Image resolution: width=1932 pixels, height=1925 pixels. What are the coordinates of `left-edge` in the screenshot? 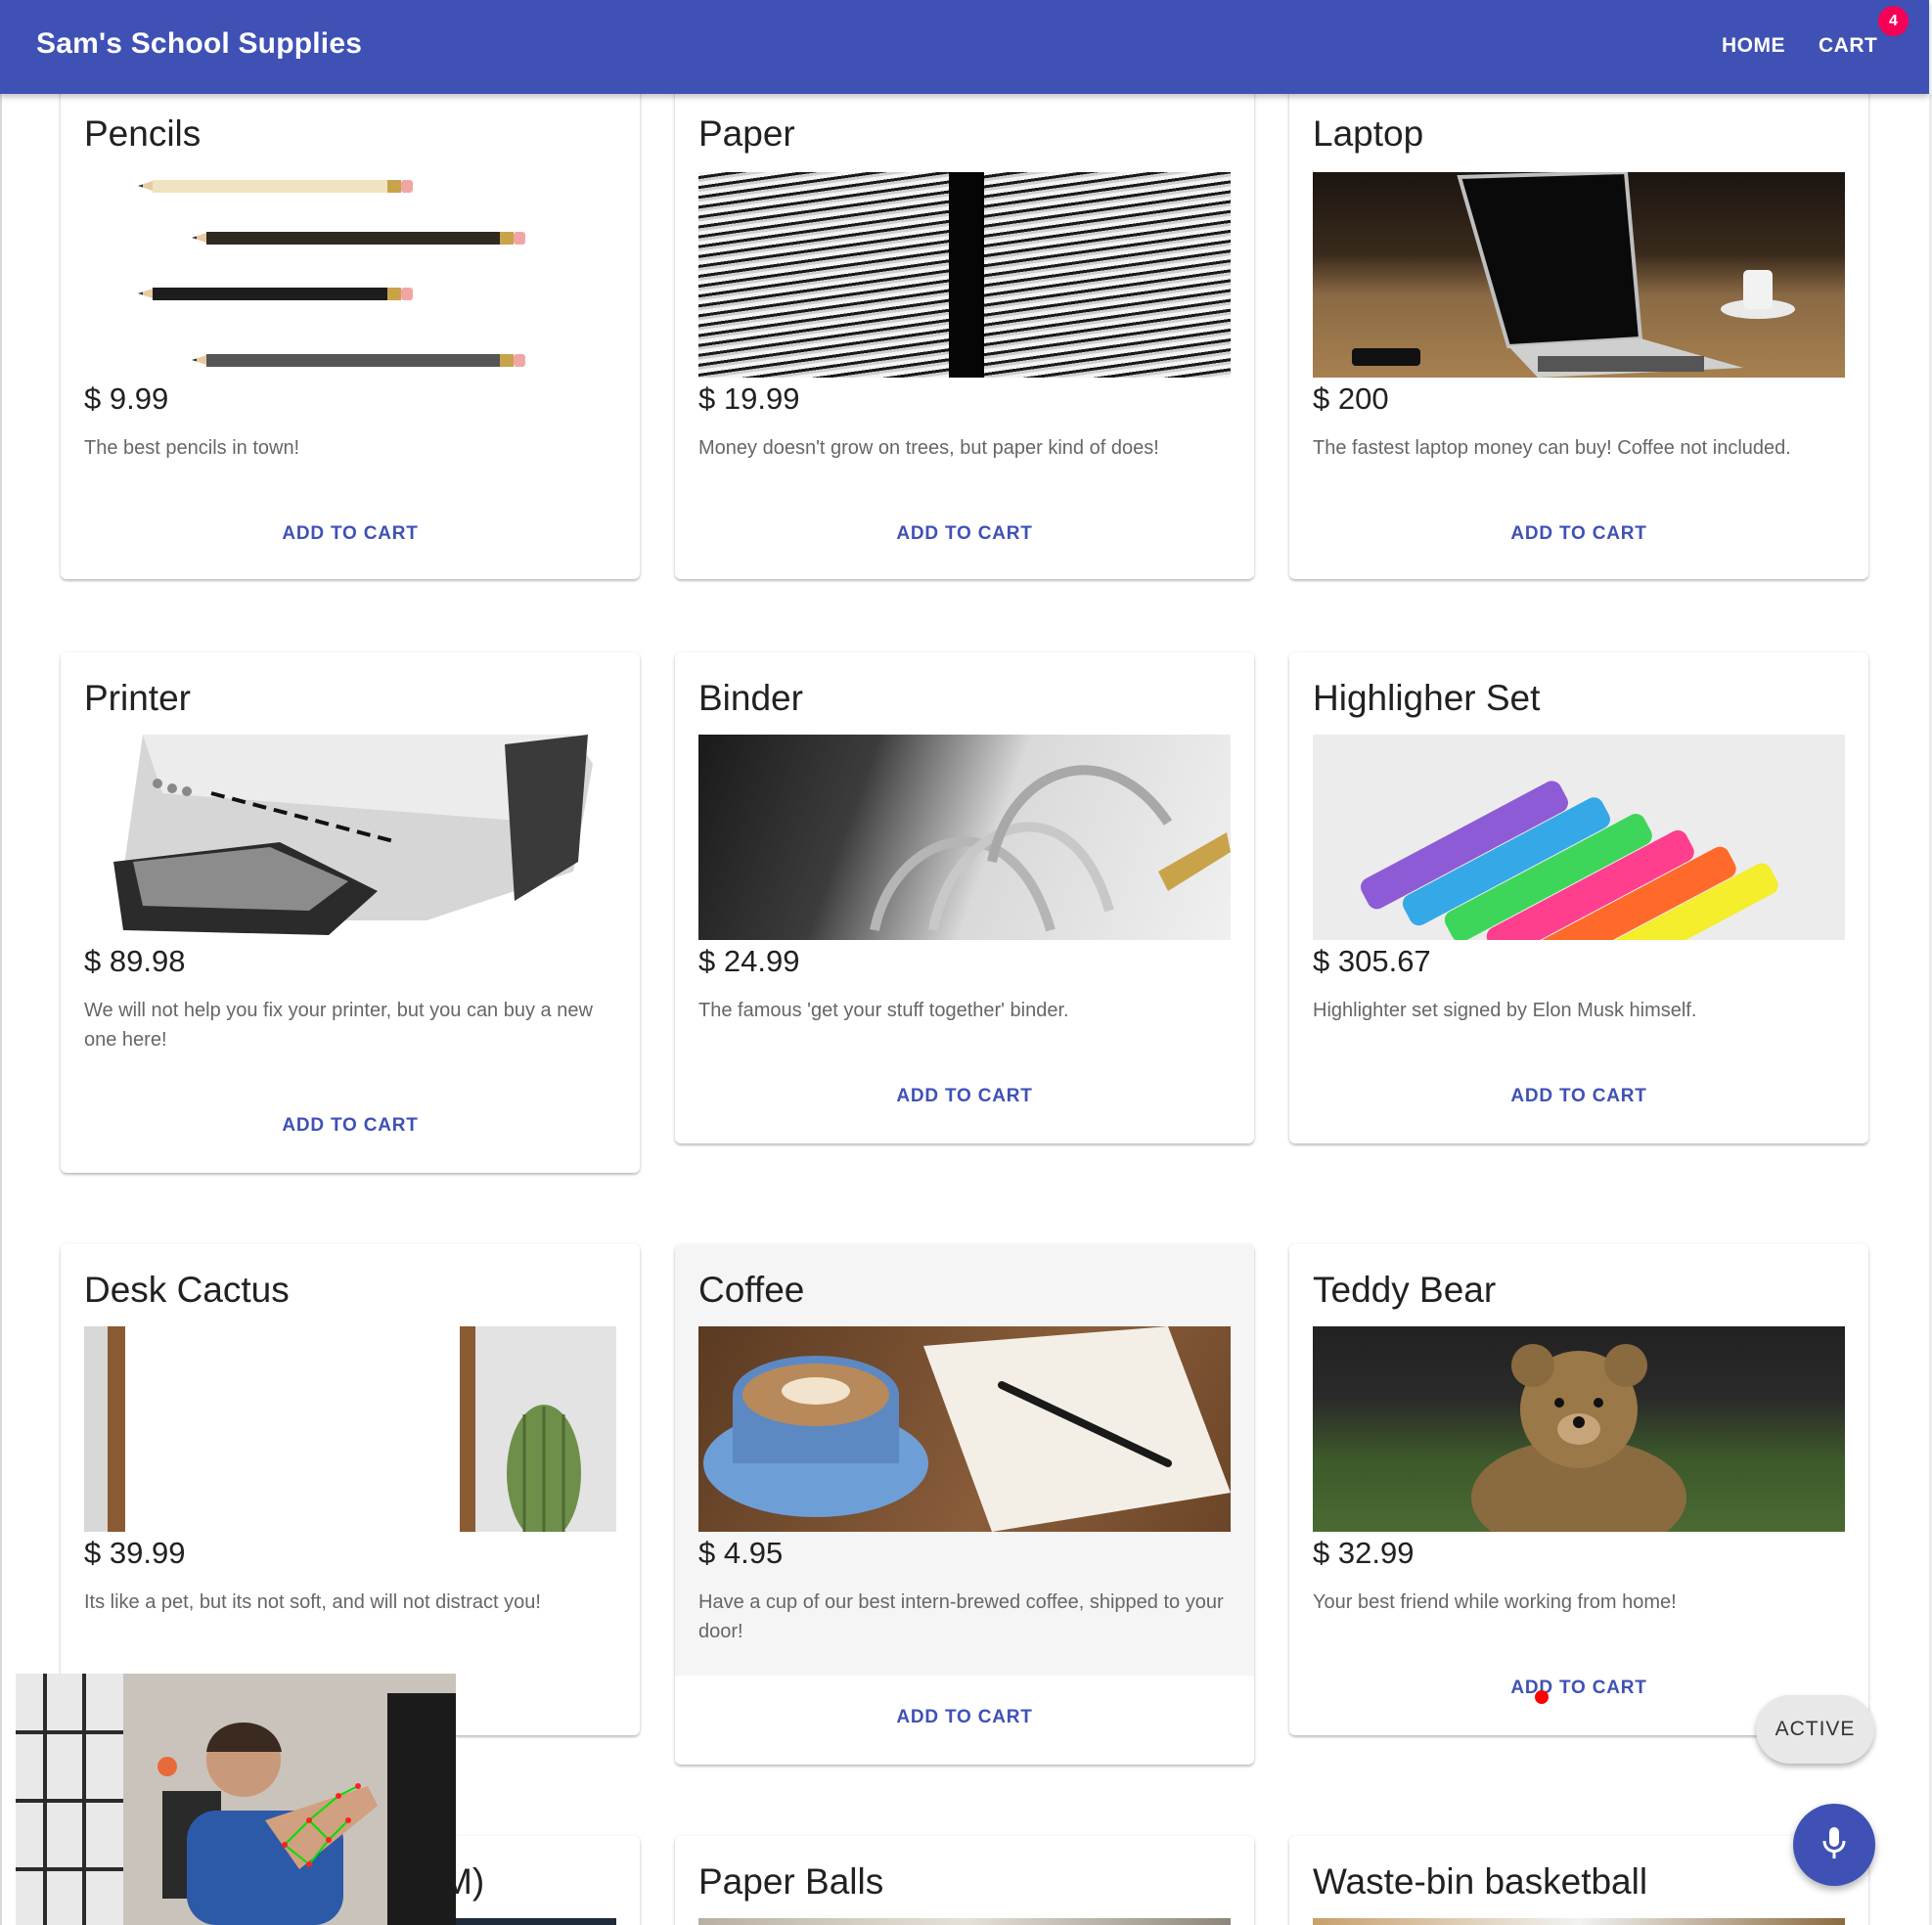 It's located at (1, 1010).